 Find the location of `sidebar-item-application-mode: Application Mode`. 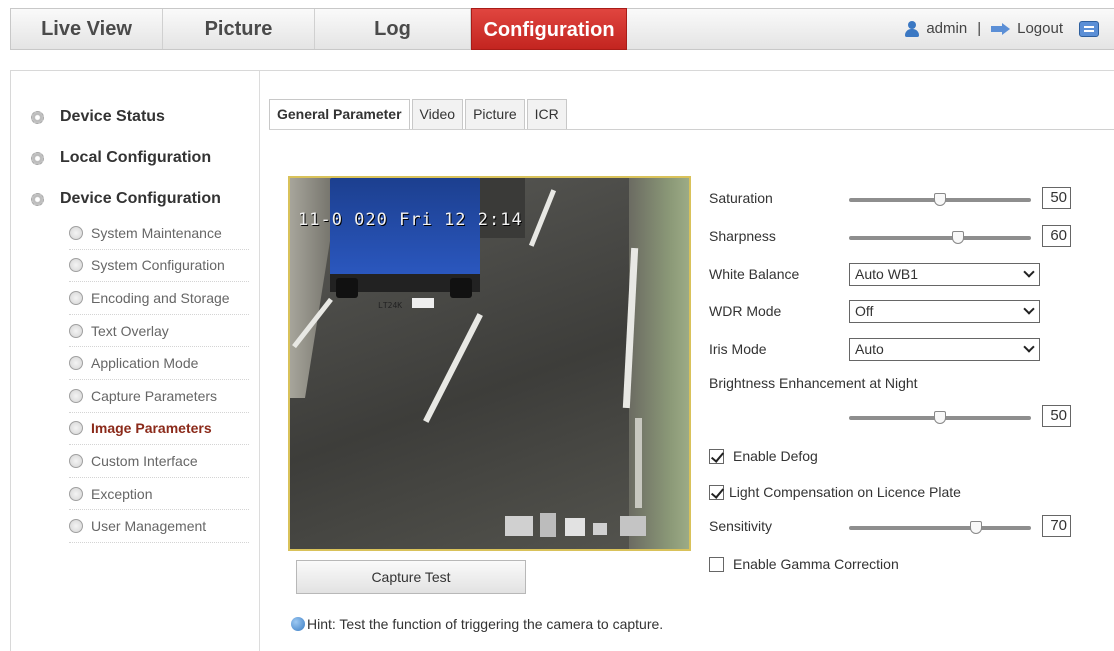

sidebar-item-application-mode: Application Mode is located at coordinates (159, 363).